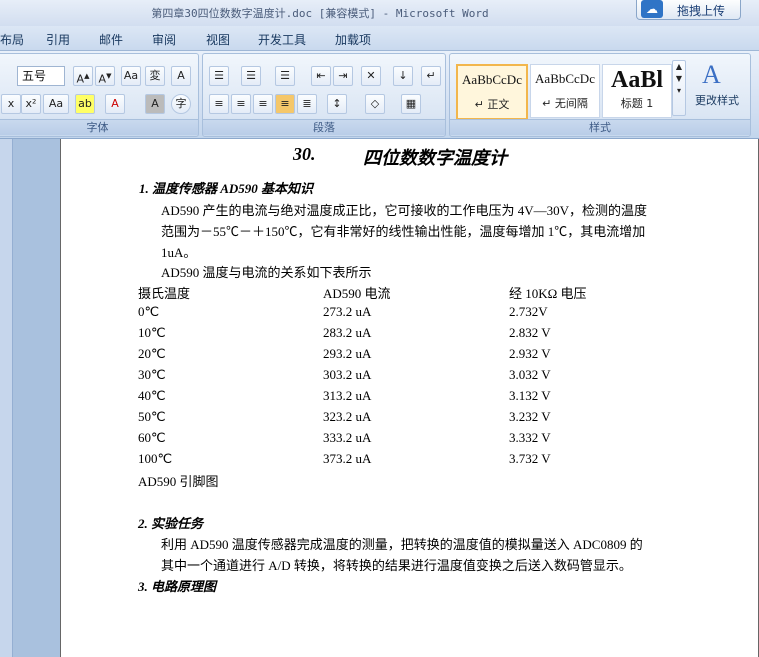 Image resolution: width=759 pixels, height=657 pixels. What do you see at coordinates (530, 332) in the screenshot?
I see `cell-voltage: 2.832 V` at bounding box center [530, 332].